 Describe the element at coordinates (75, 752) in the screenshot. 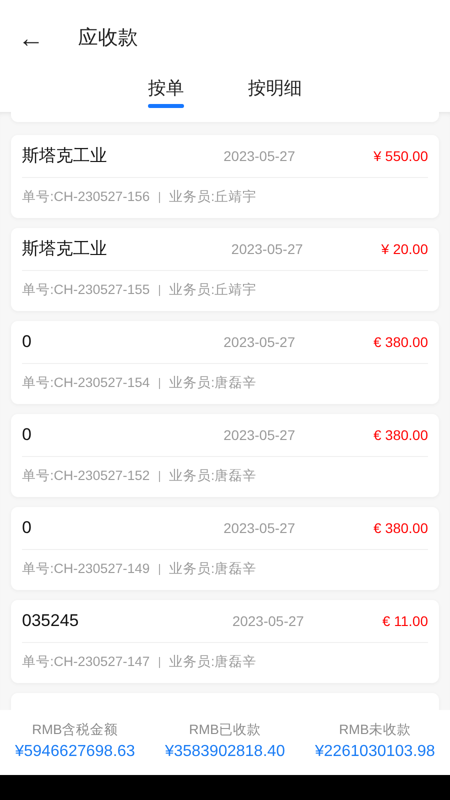

I see `summary-value: ¥5946627698.63` at that location.